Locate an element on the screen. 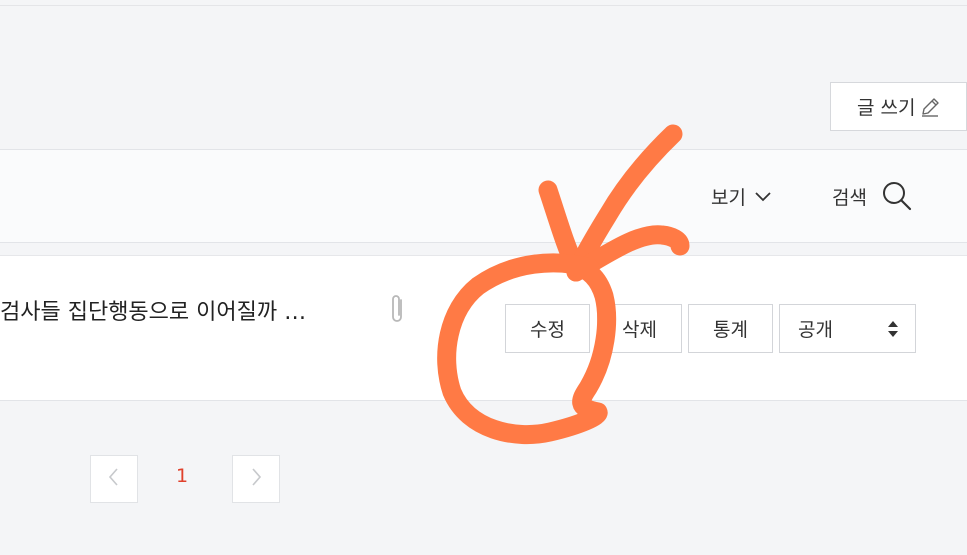 This screenshot has height=555, width=967. view-options-button: 보기 is located at coordinates (741, 196).